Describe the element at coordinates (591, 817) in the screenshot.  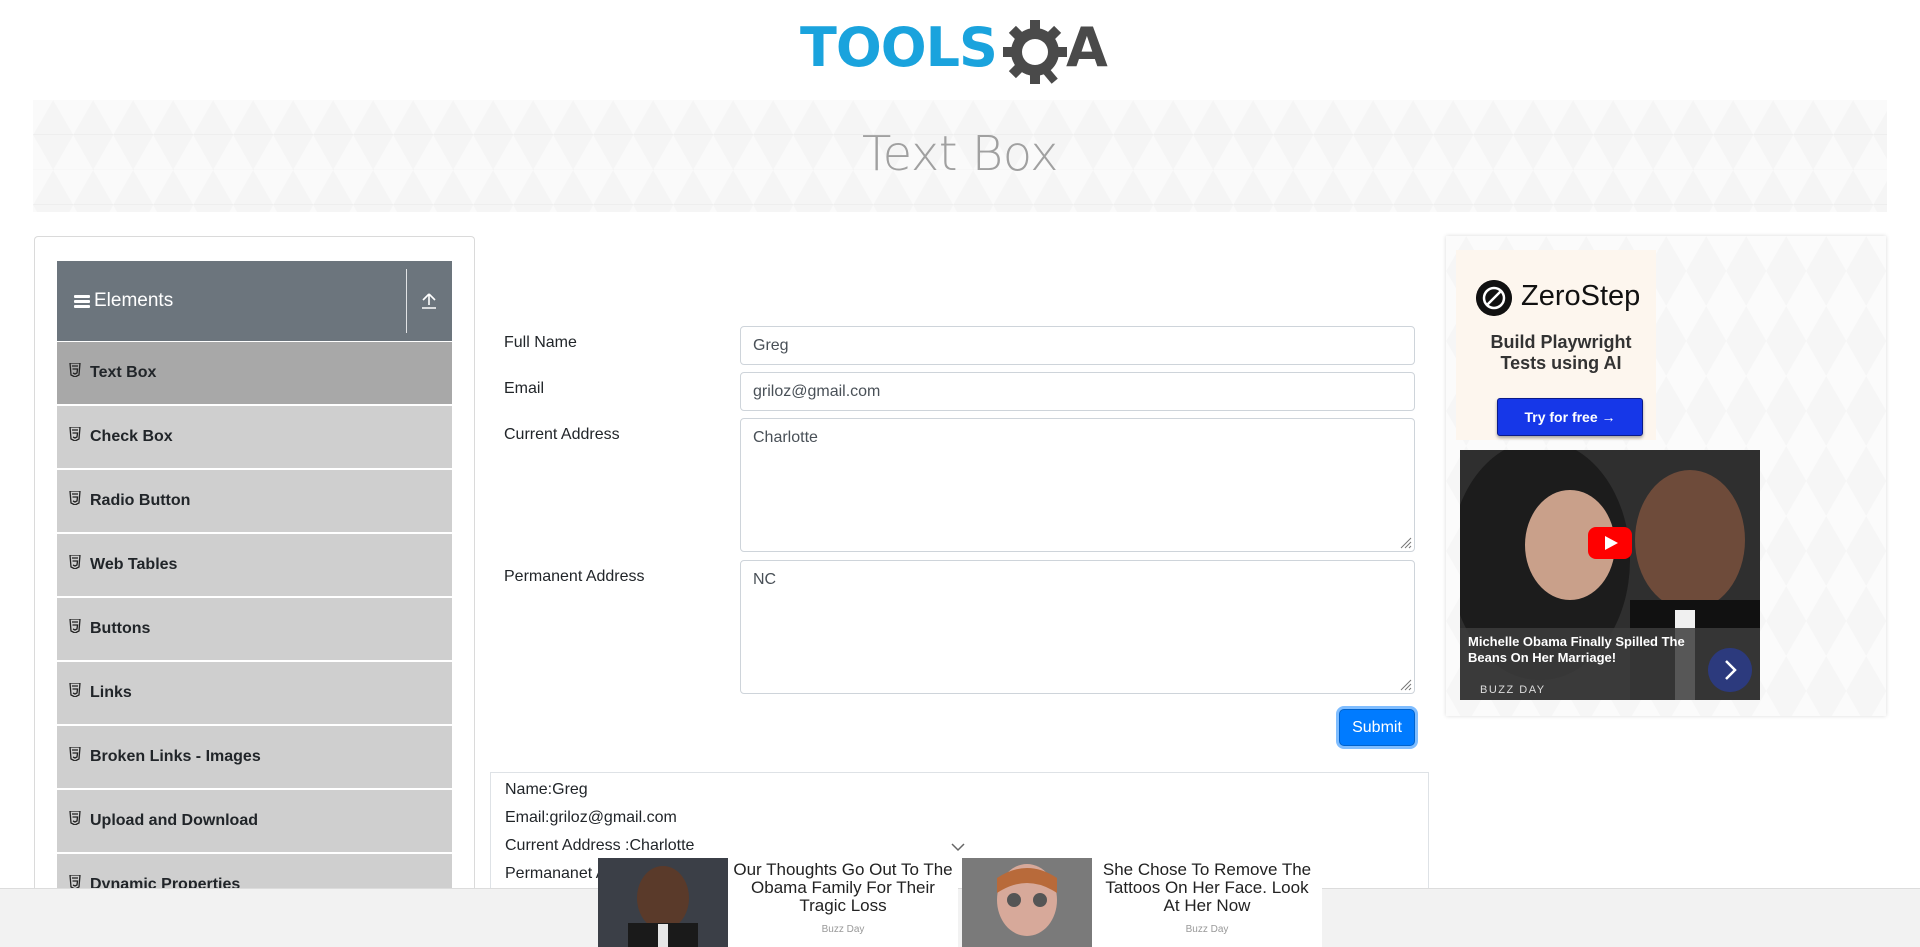
I see `output-email: Email:griloz@gmail.com` at that location.